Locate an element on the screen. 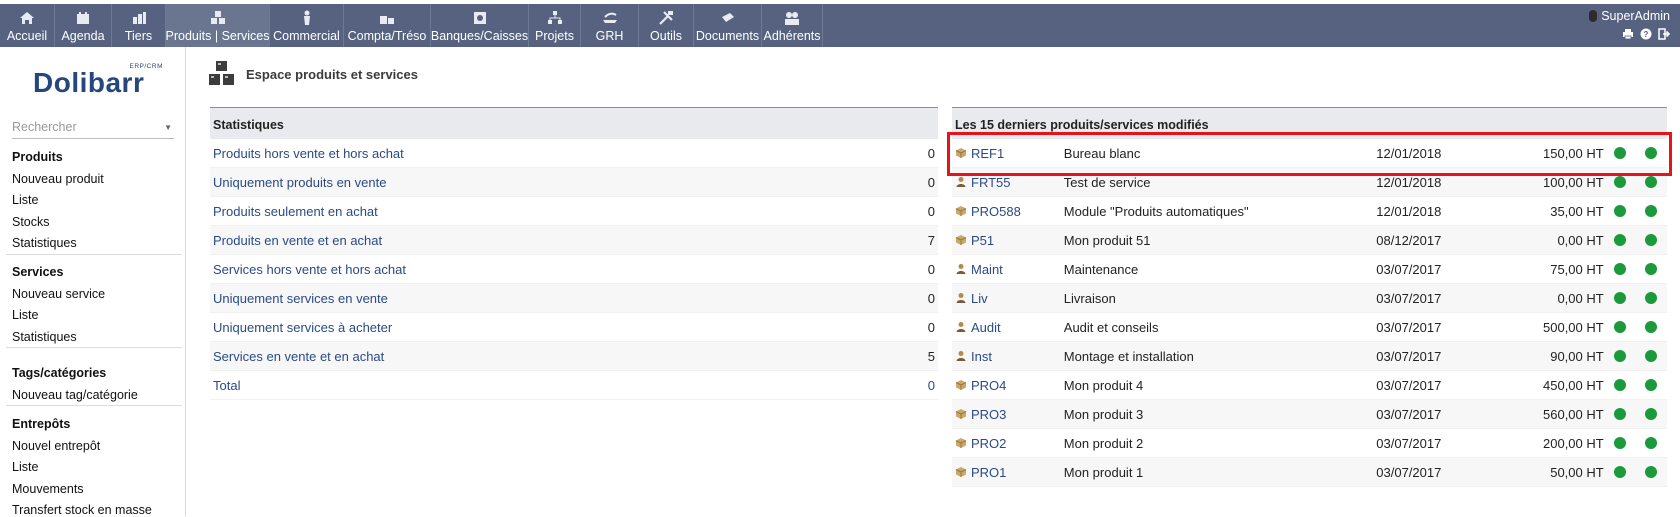 This screenshot has height=517, width=1680. price: 500,00 HT is located at coordinates (1573, 327).